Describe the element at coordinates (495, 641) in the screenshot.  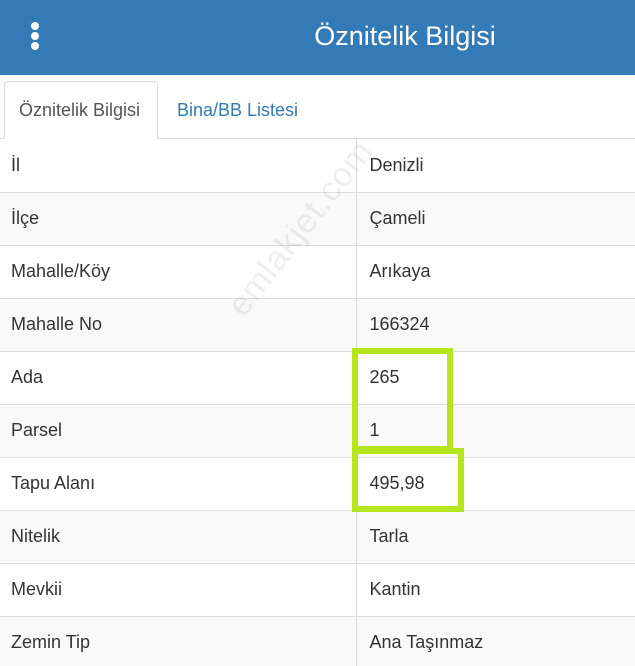
I see `attribute-value: Ana Taşınmaz` at that location.